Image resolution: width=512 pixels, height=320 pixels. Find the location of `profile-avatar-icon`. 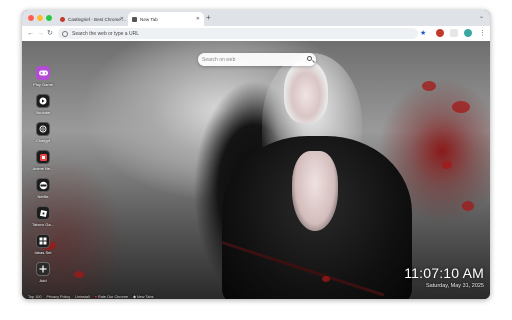

profile-avatar-icon is located at coordinates (468, 33).